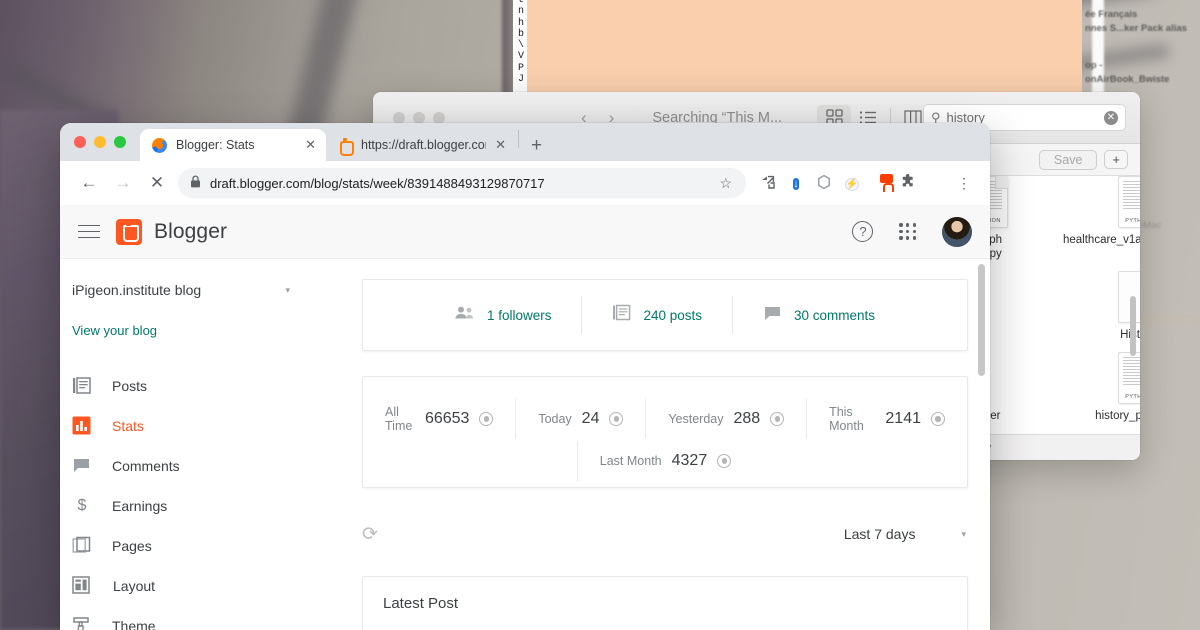 This screenshot has height=630, width=1200. What do you see at coordinates (1068, 159) in the screenshot?
I see `save-search-button: Save` at bounding box center [1068, 159].